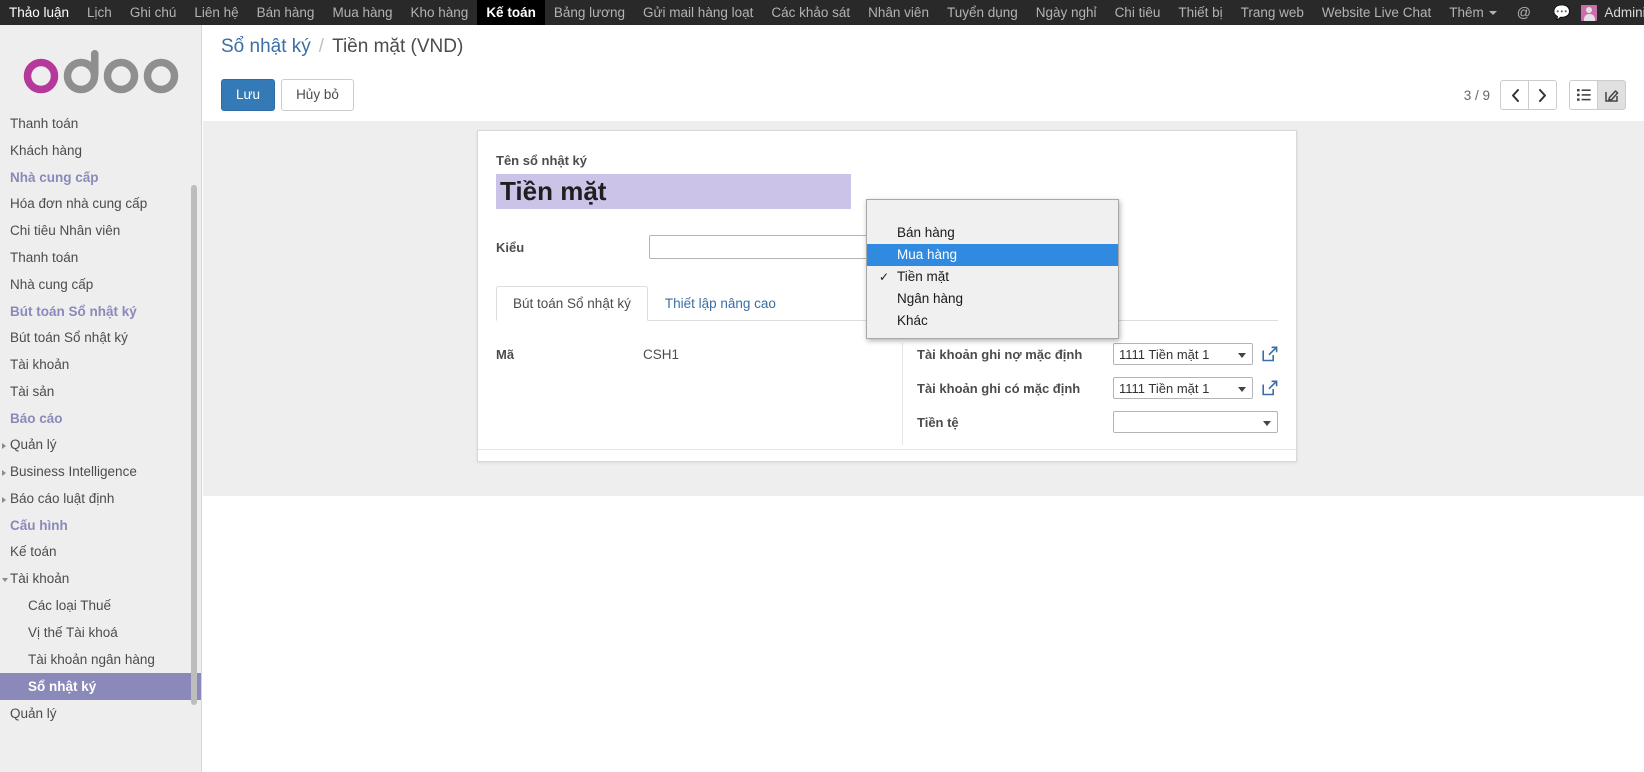 This screenshot has width=1644, height=772. What do you see at coordinates (39, 12) in the screenshot?
I see `app-menu-0: Thảo luận` at bounding box center [39, 12].